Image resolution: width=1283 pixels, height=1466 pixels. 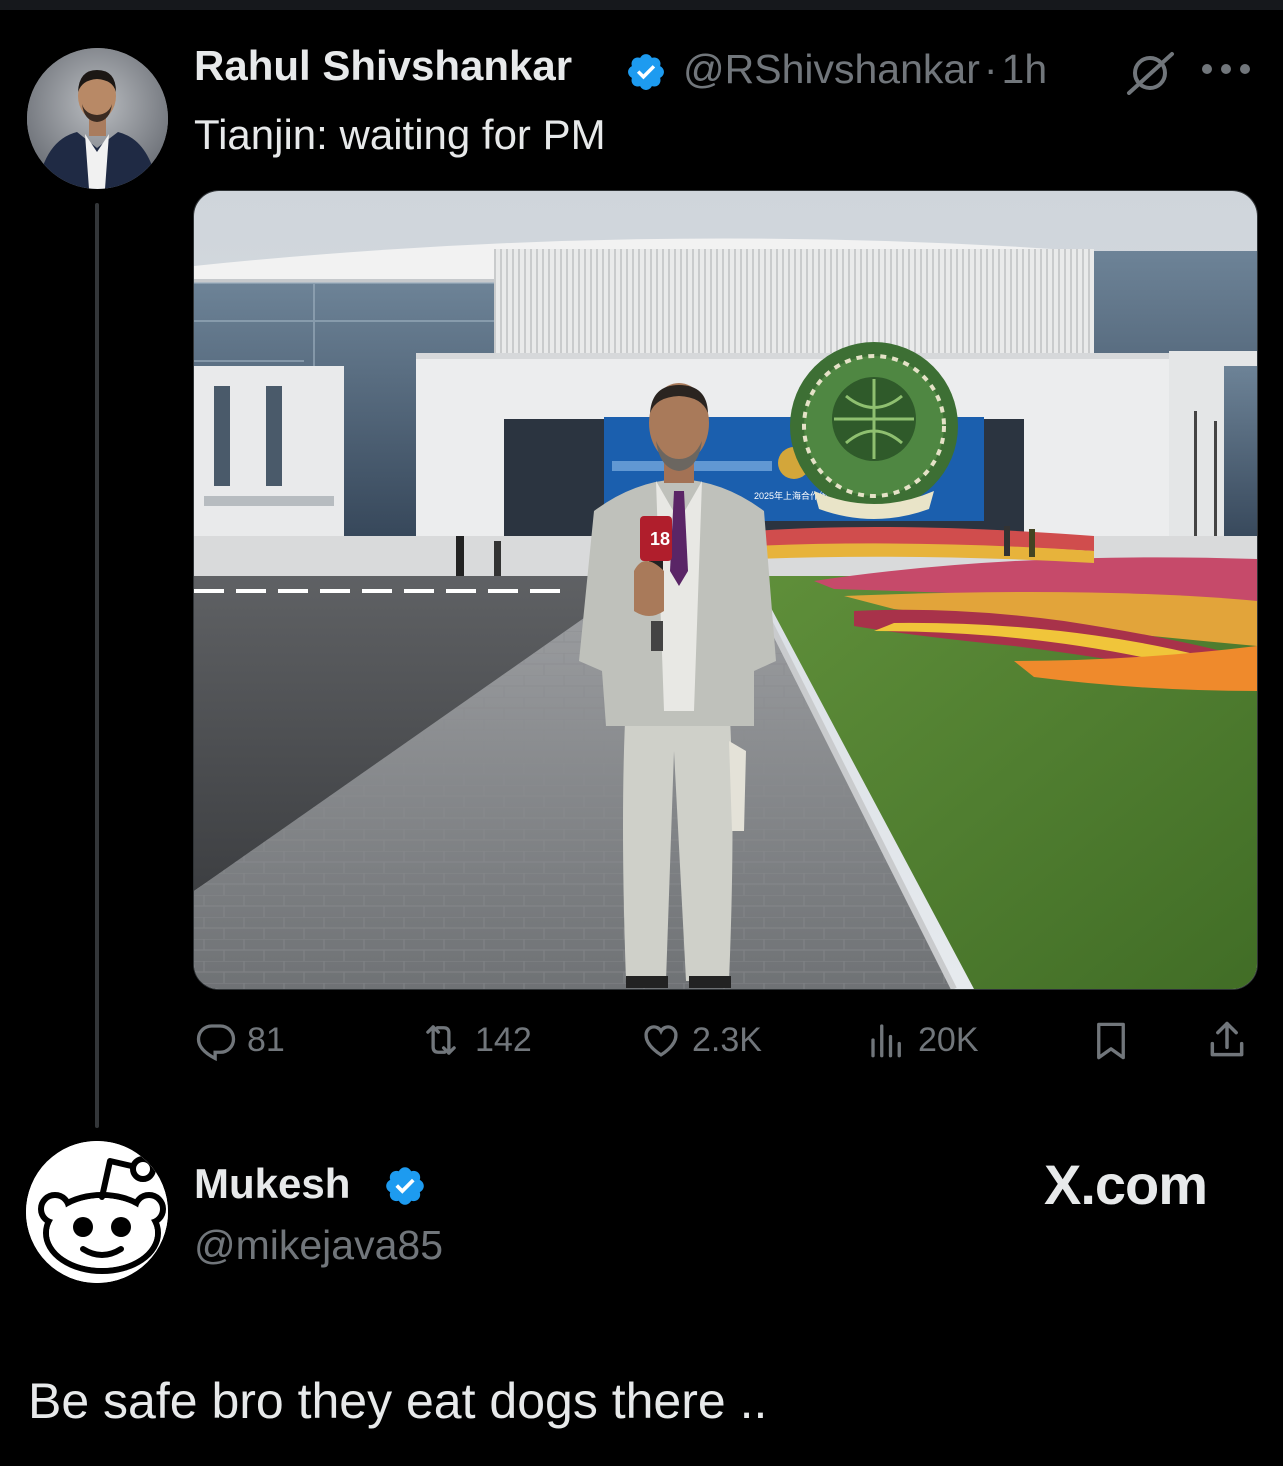 What do you see at coordinates (831, 69) in the screenshot?
I see `author-handle: @RShivshankar` at bounding box center [831, 69].